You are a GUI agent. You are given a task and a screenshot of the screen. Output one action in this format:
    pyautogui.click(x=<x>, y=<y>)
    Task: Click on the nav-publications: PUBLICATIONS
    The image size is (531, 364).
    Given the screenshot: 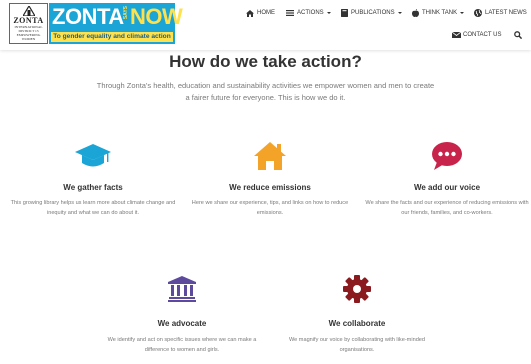 What is the action you would take?
    pyautogui.click(x=371, y=13)
    